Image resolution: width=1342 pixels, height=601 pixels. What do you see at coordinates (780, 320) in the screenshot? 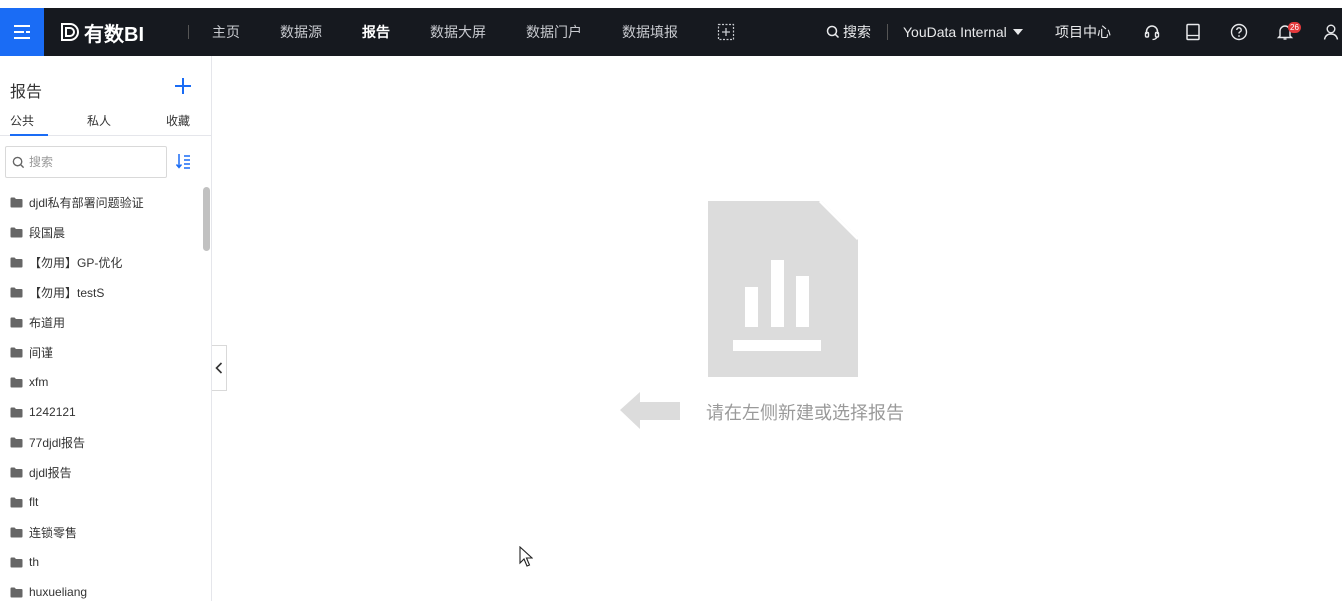
I see `empty-state: 请在左侧新建或选择报告` at bounding box center [780, 320].